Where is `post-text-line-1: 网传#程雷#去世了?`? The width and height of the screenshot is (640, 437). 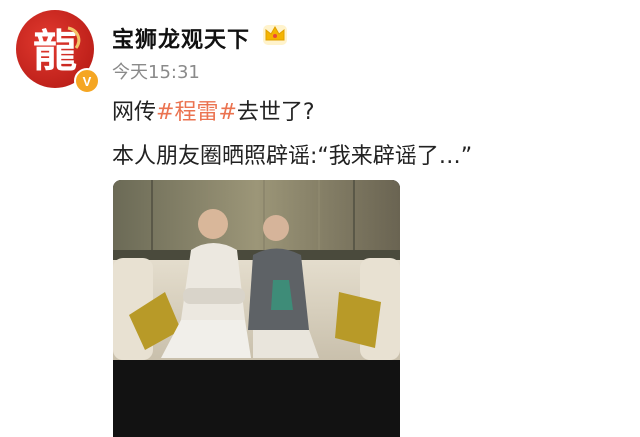
post-text-line-1: 网传#程雷#去世了? is located at coordinates (213, 110).